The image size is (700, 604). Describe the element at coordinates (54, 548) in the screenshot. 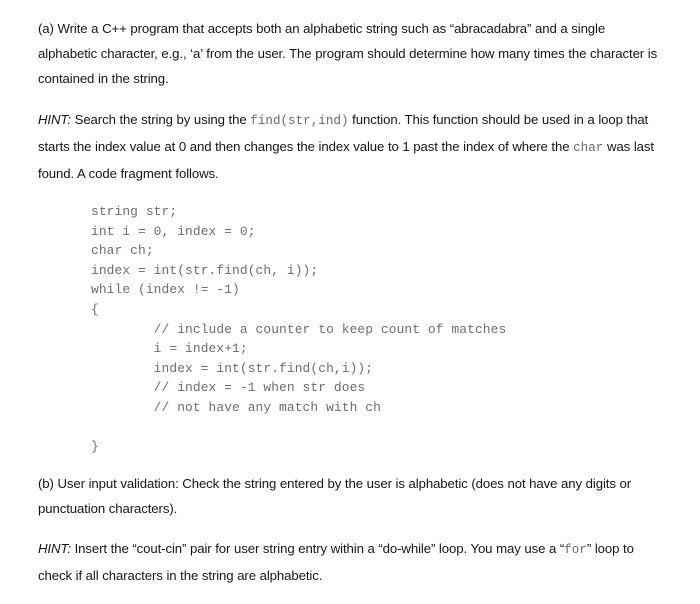

I see `hint-b-label: HINT:` at that location.